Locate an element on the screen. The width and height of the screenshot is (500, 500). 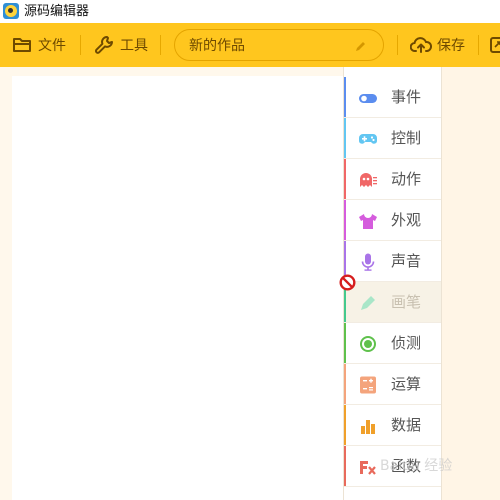
tools-menu-button: 工具 is located at coordinates (121, 45).